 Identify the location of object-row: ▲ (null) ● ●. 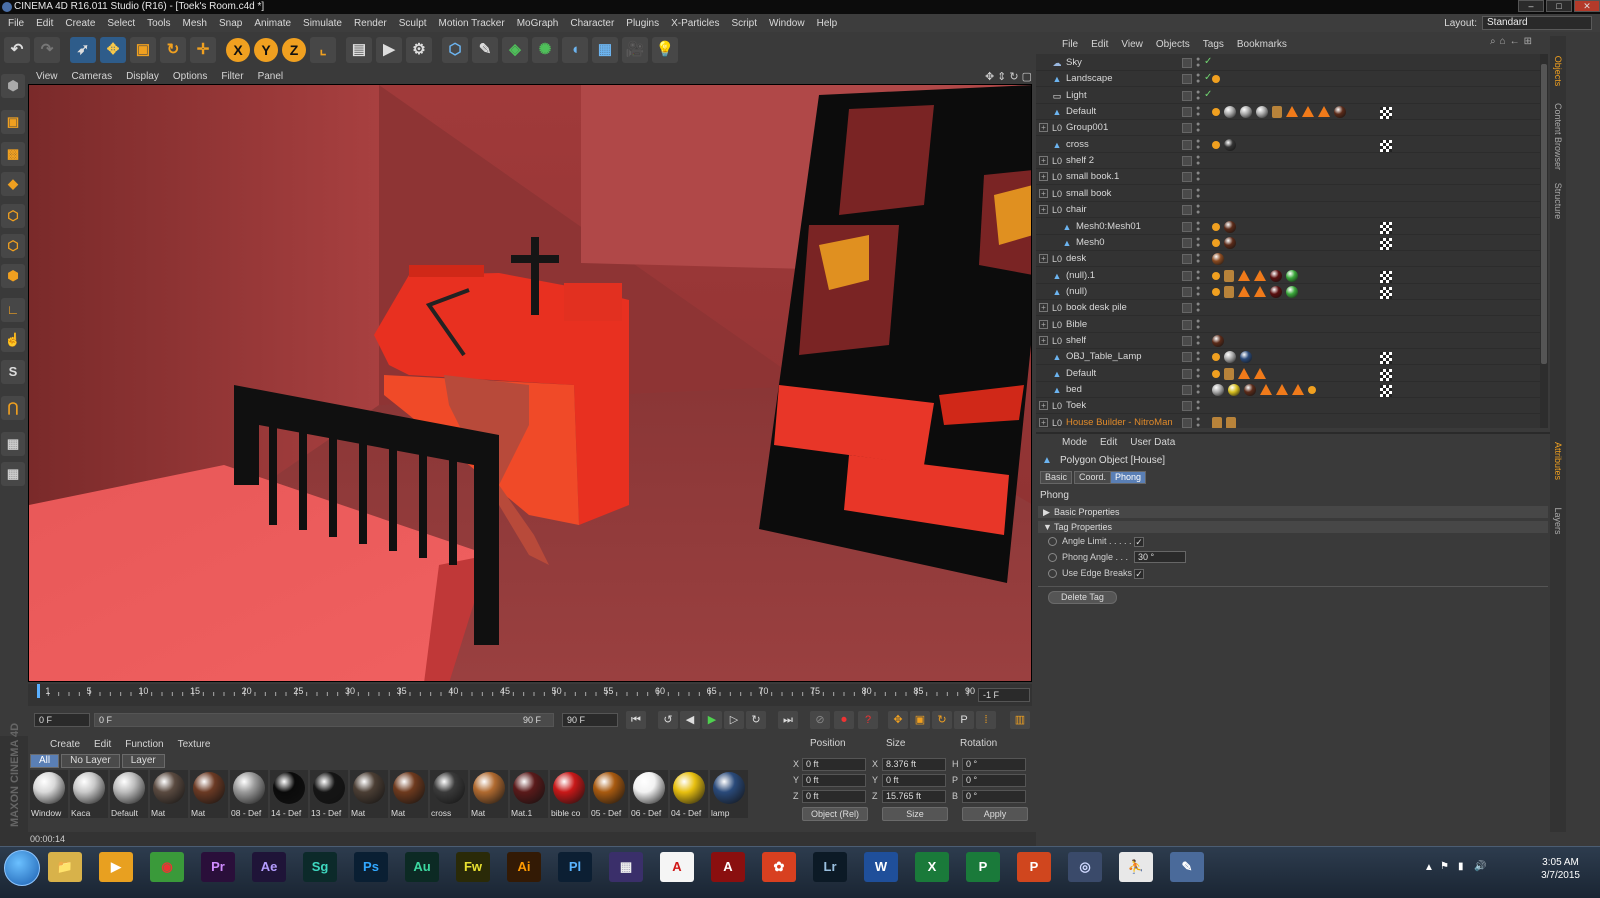
(1288, 292).